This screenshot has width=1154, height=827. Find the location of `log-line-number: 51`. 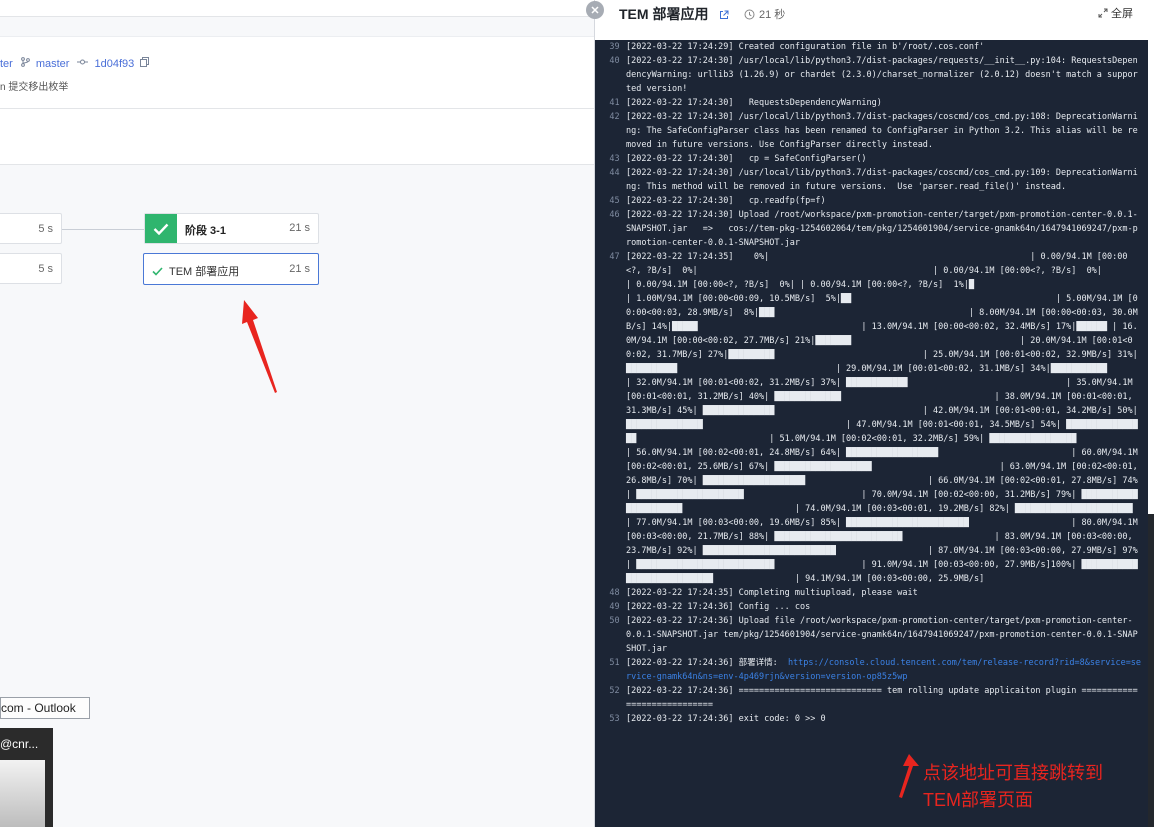

log-line-number: 51 is located at coordinates (614, 663).